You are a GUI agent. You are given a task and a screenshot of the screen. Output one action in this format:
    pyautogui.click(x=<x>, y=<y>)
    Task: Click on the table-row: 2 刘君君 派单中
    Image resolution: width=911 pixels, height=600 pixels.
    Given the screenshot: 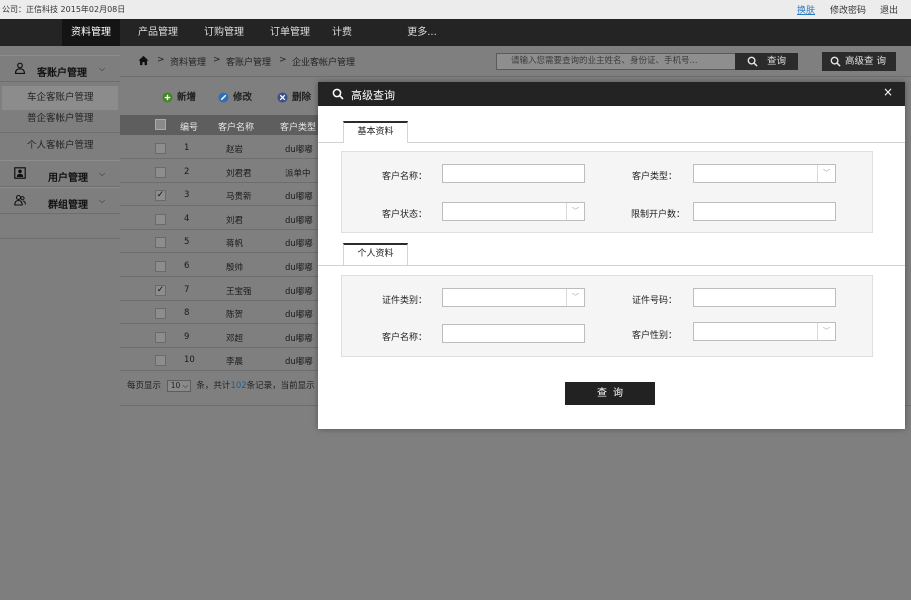 What is the action you would take?
    pyautogui.click(x=219, y=171)
    